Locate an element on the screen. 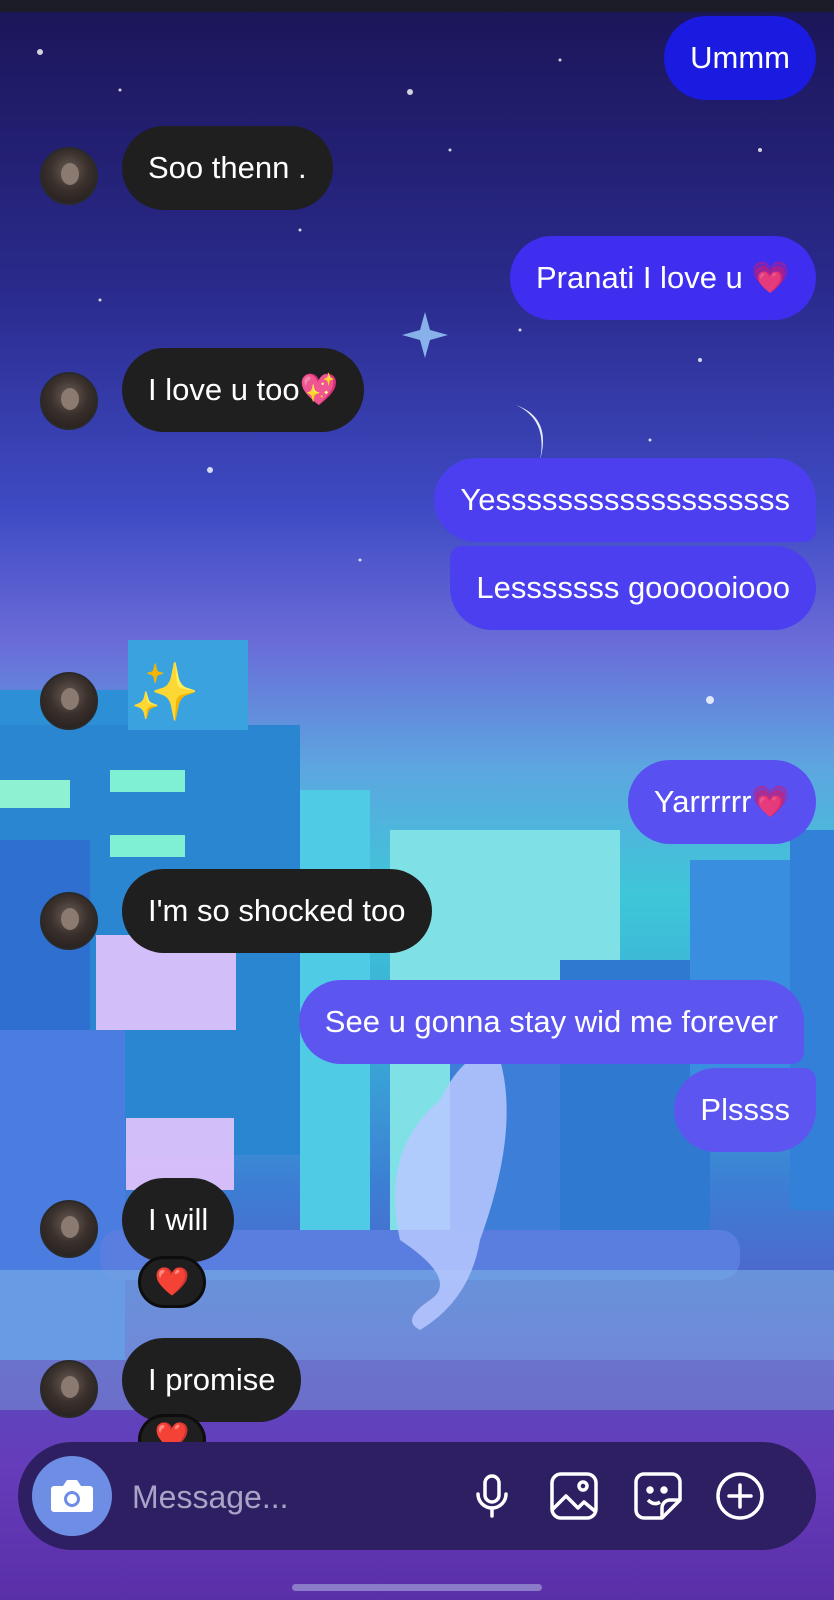 Image resolution: width=834 pixels, height=1600 pixels. message-bubble-incoming: I promise is located at coordinates (212, 1380).